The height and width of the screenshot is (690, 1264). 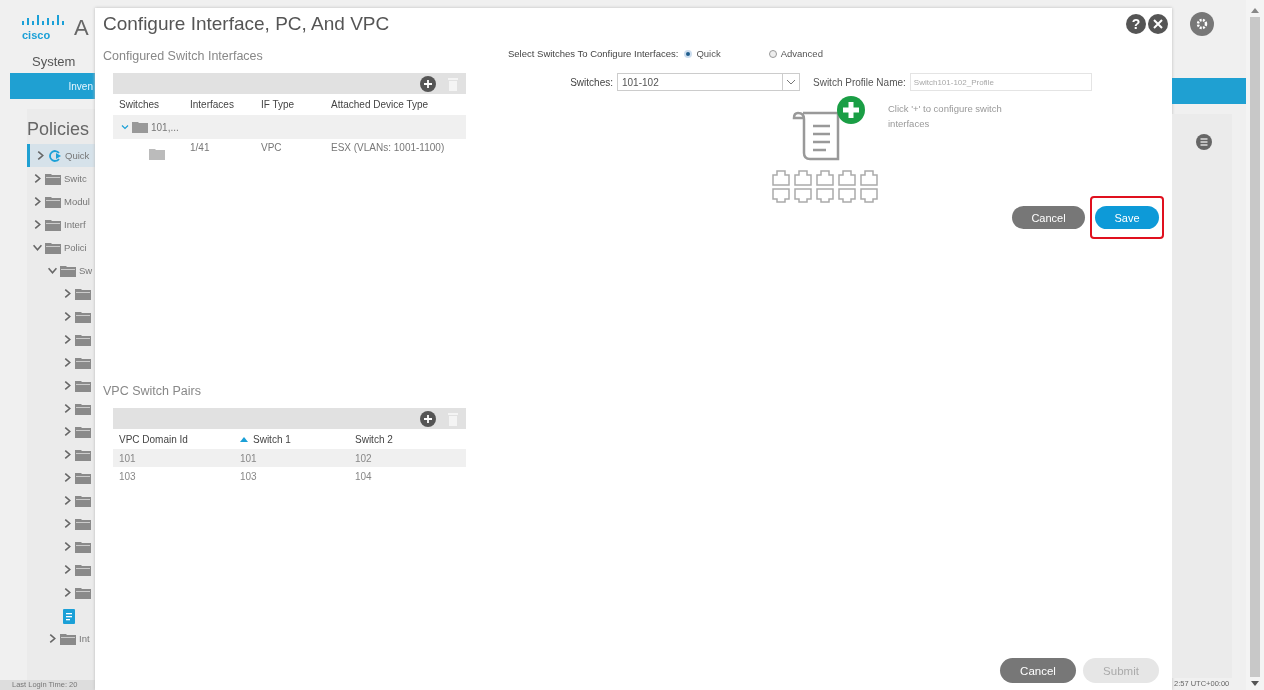 What do you see at coordinates (593, 53) in the screenshot?
I see `mode-label: Select Switches To Configure Interfaces:` at bounding box center [593, 53].